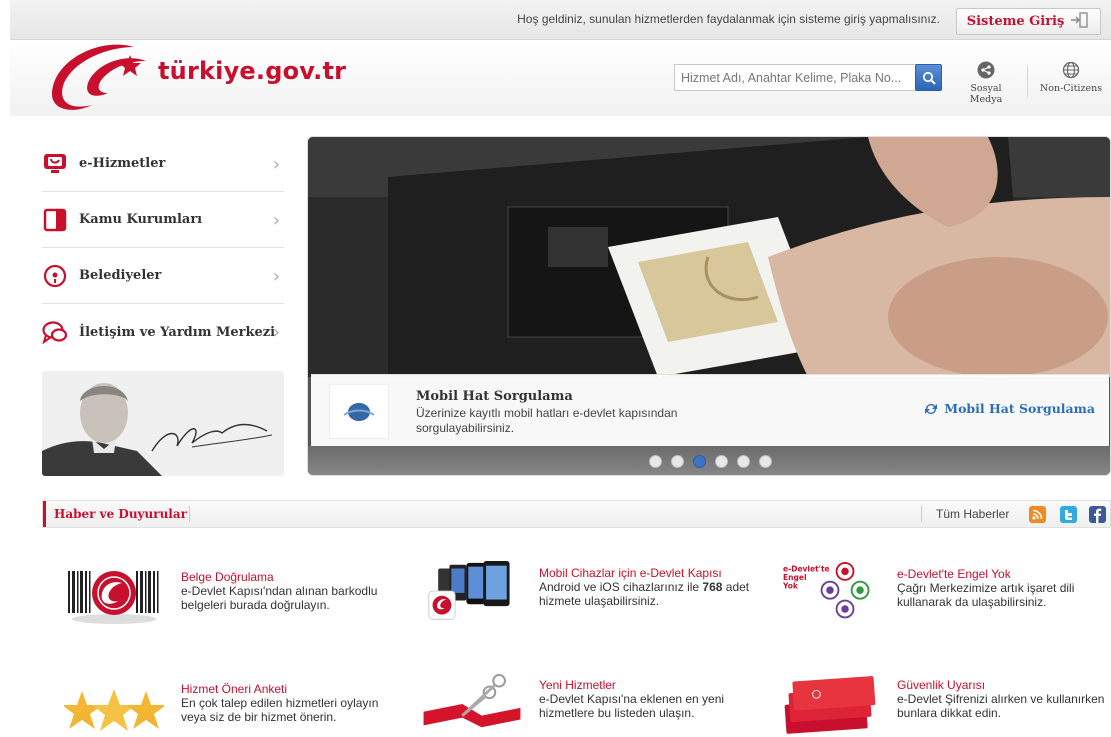  Describe the element at coordinates (826, 590) in the screenshot. I see `accessibility-thumbnail: e-Devlet'te Engel Yok` at that location.